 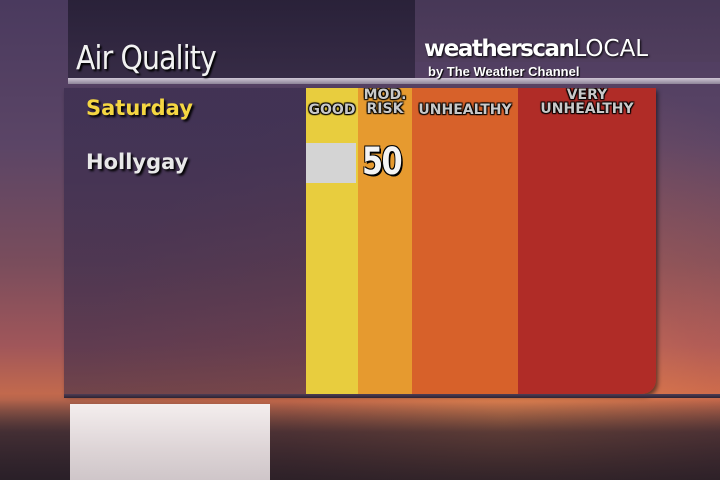 I want to click on band-moderate-risk, so click(x=385, y=241).